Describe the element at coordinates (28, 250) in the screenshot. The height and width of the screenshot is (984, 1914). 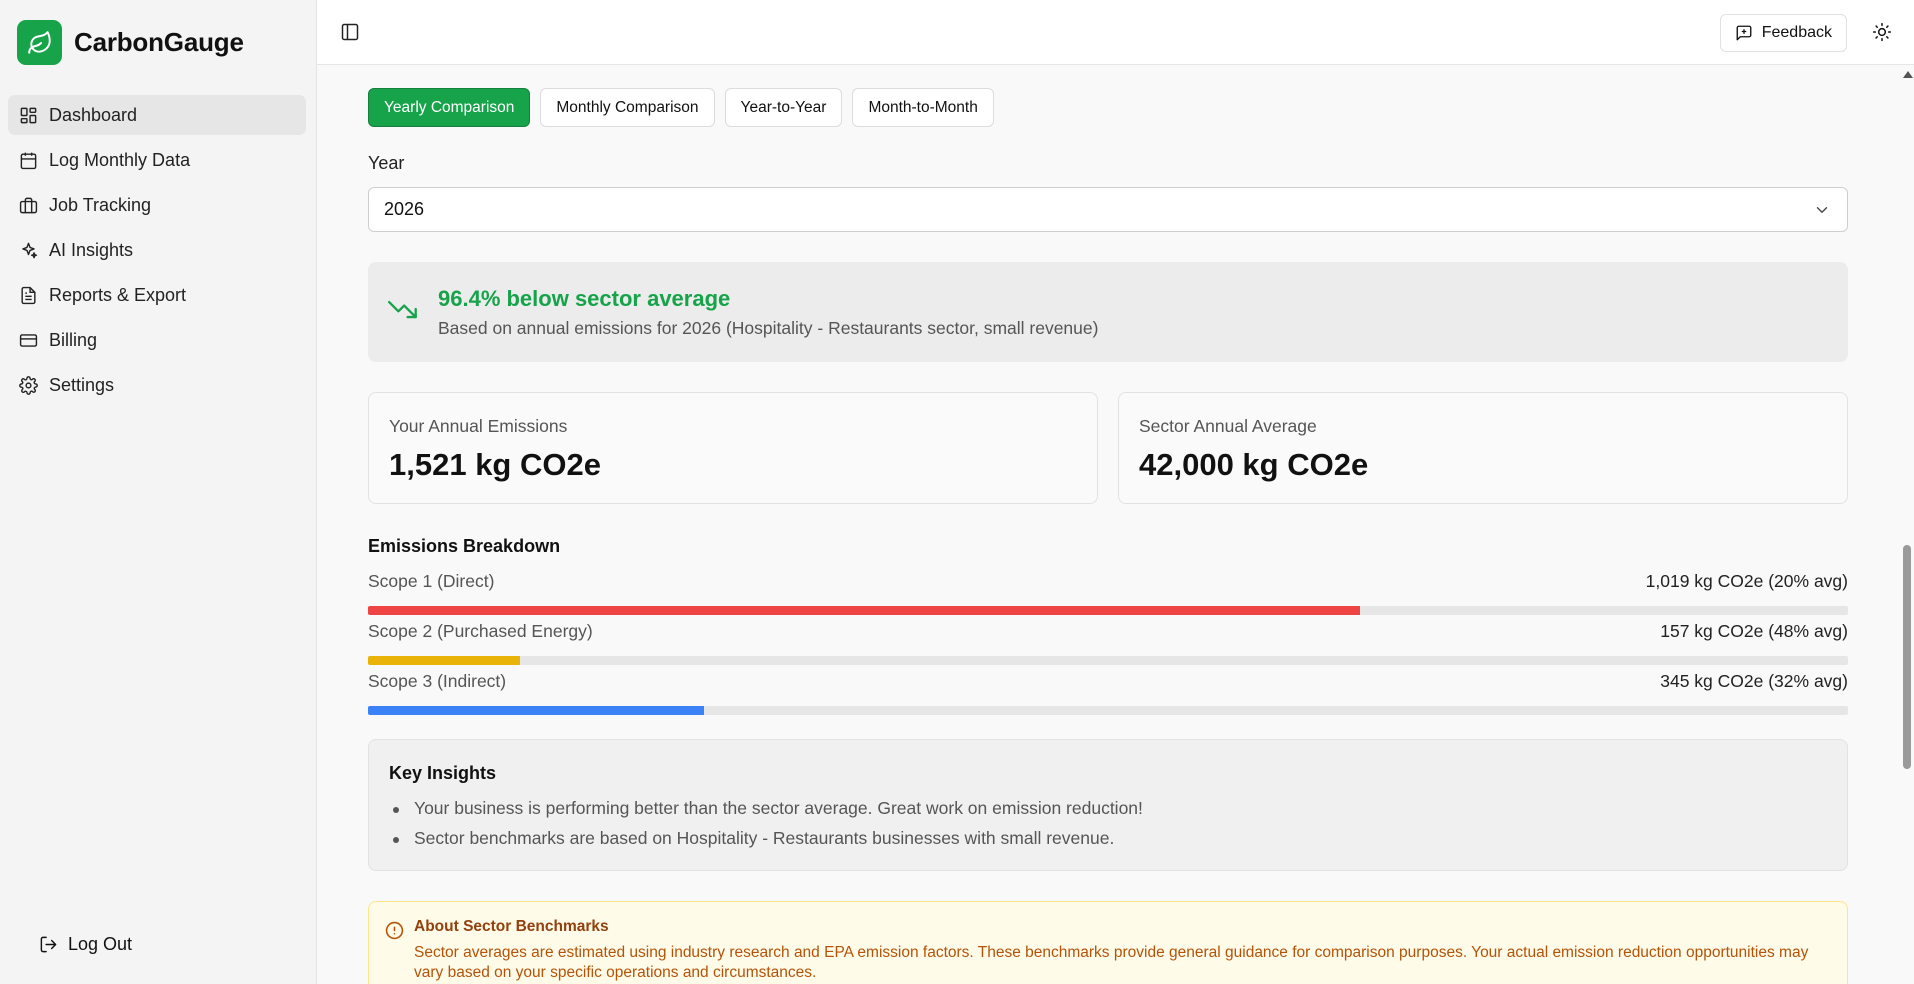
I see `sparkles-icon` at that location.